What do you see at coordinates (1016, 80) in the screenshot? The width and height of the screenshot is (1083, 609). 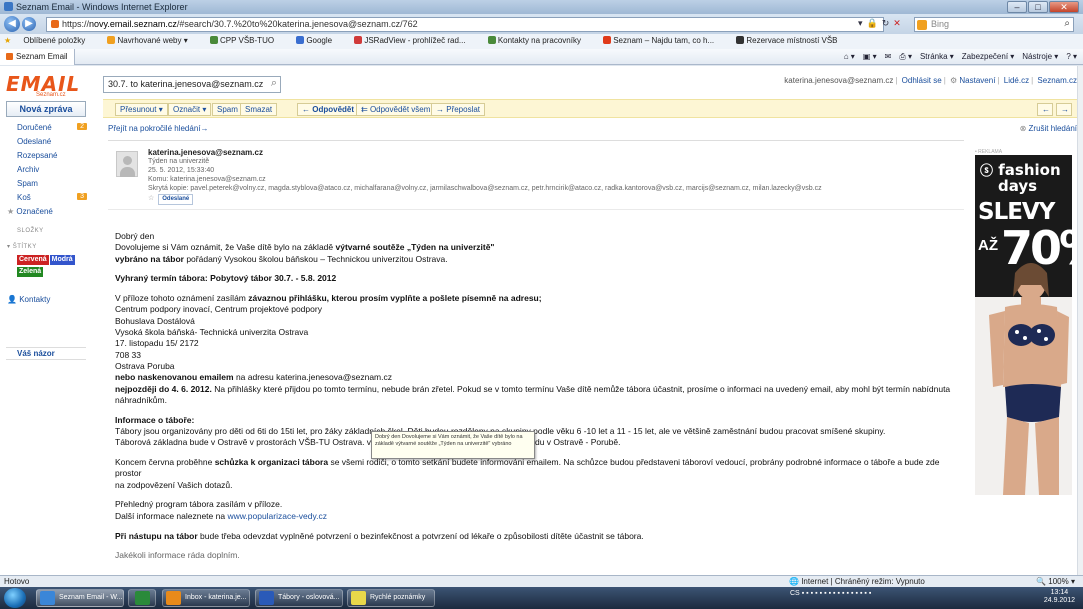 I see `lide-link: Lidé.cz` at bounding box center [1016, 80].